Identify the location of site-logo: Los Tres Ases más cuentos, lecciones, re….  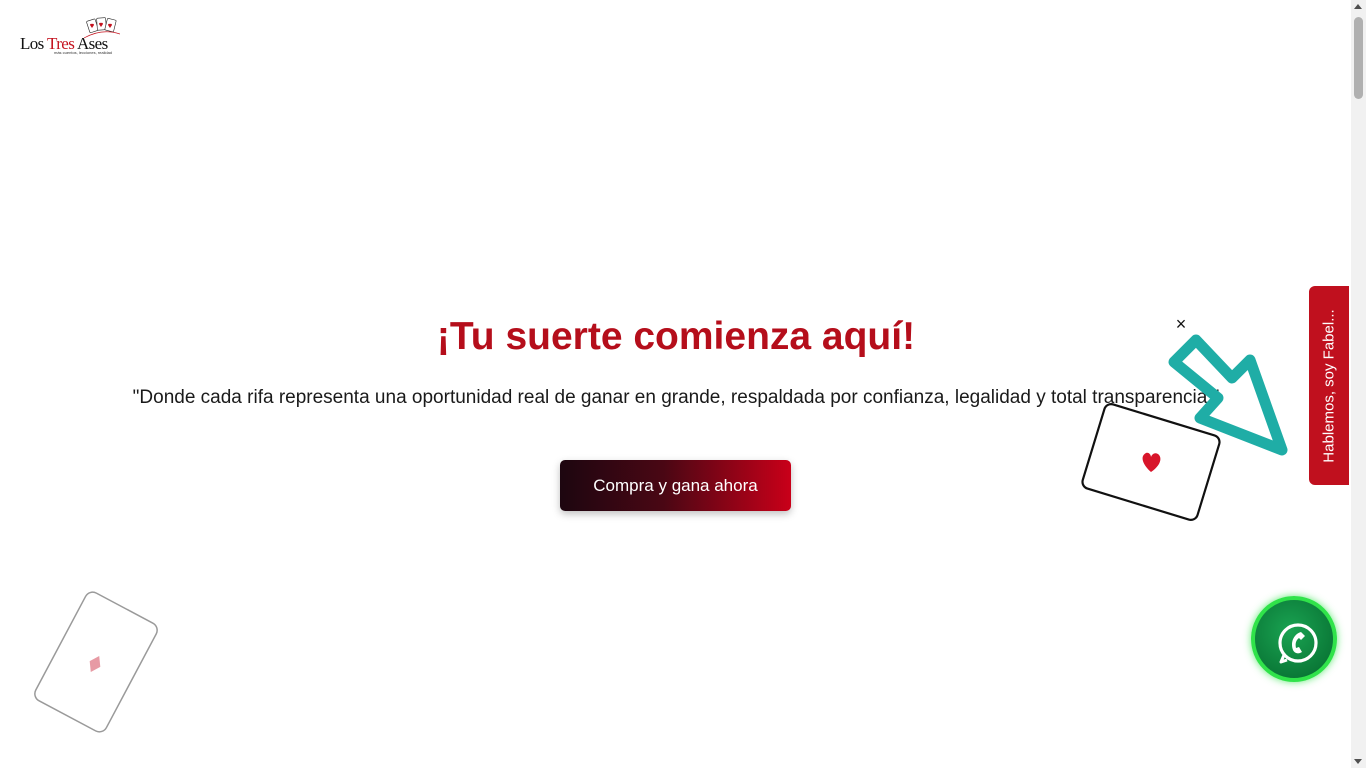
(69, 37).